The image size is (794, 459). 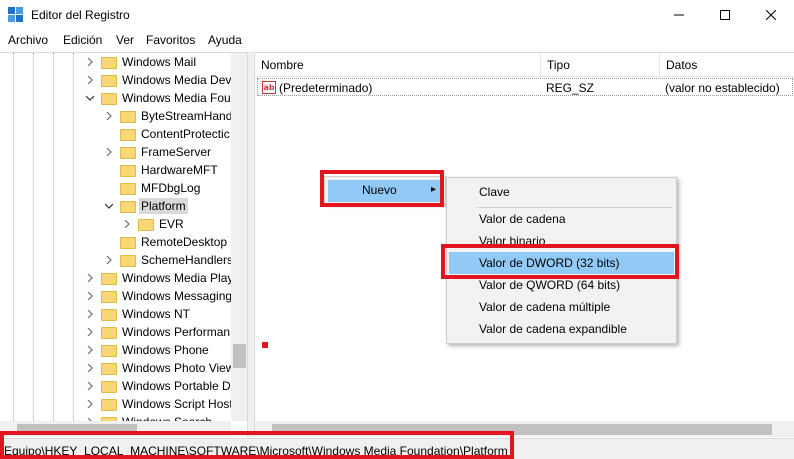 What do you see at coordinates (177, 404) in the screenshot?
I see `tree-item-label: Windows Script Host` at bounding box center [177, 404].